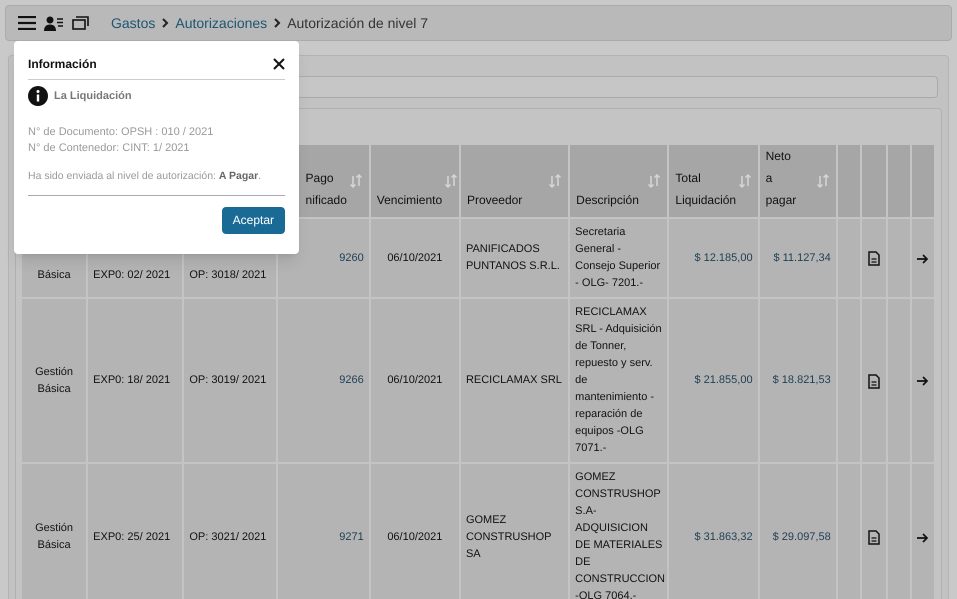 The image size is (957, 599). I want to click on breadcrumb-link: Autorizaciones, so click(221, 23).